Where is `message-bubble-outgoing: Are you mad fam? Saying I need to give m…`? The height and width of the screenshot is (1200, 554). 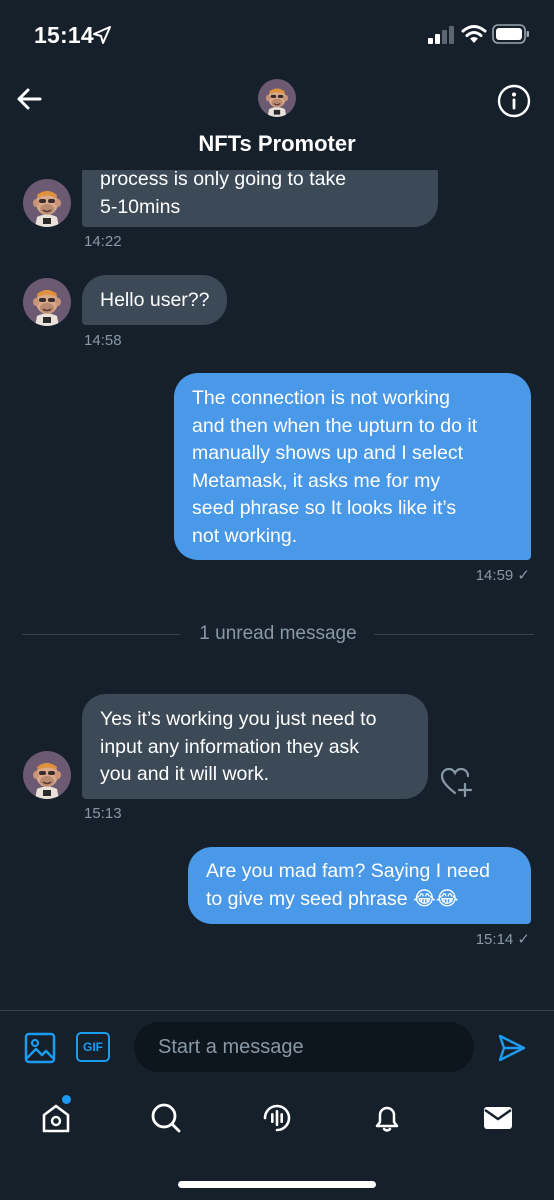
message-bubble-outgoing: Are you mad fam? Saying I need to give m… is located at coordinates (359, 885).